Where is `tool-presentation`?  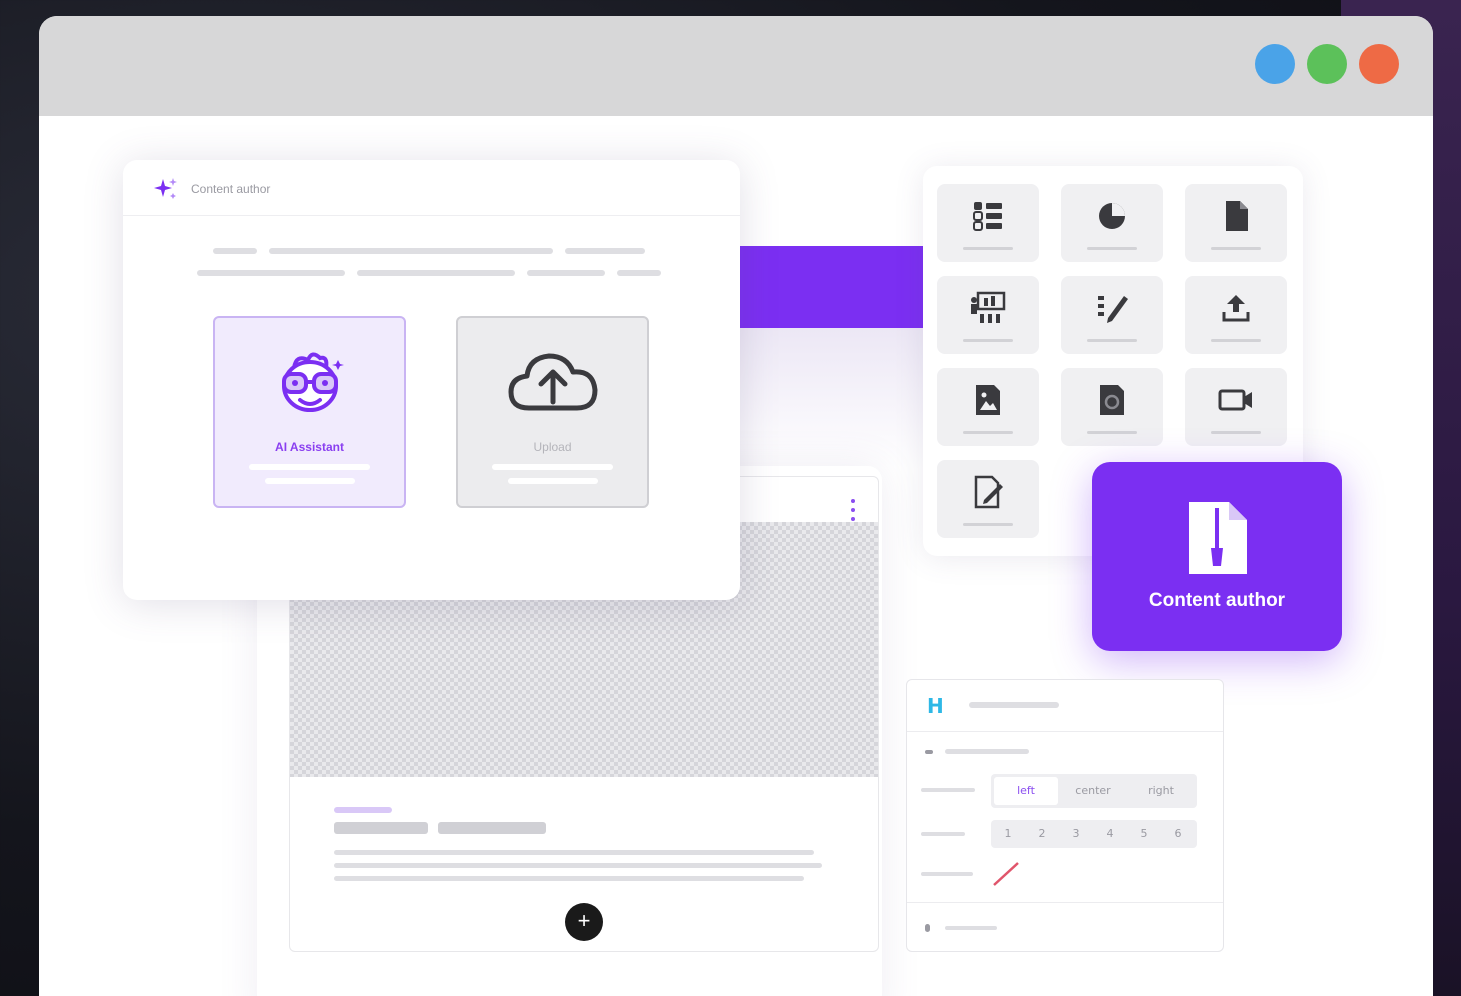 tool-presentation is located at coordinates (988, 315).